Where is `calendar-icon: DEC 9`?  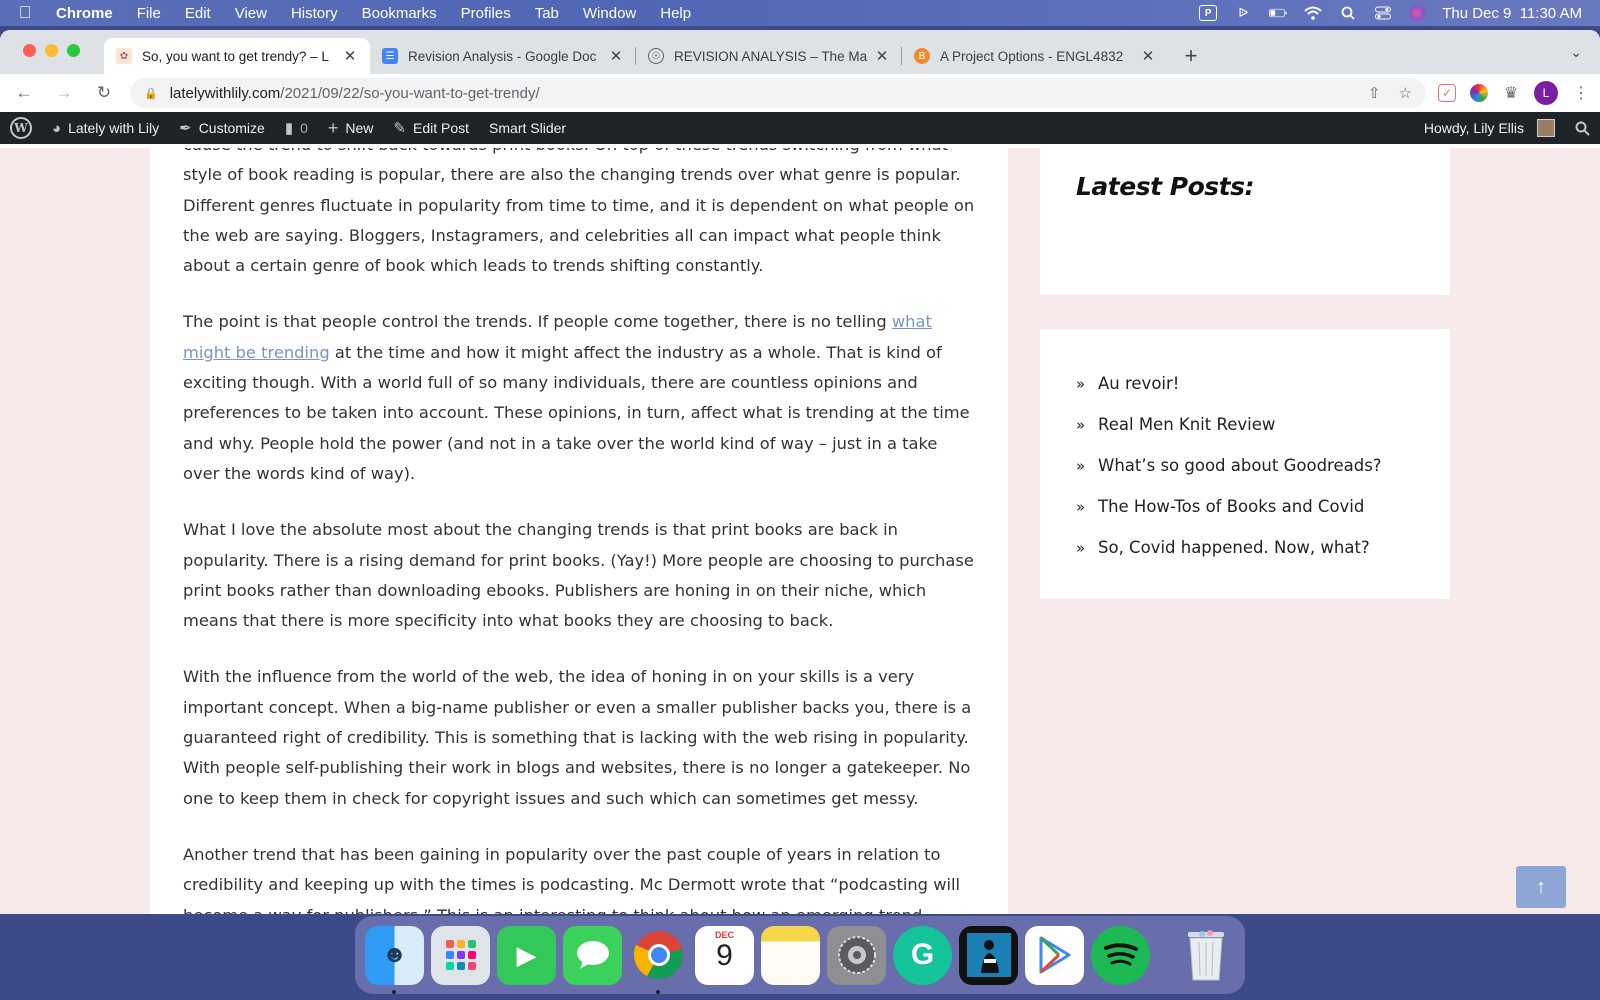
calendar-icon: DEC 9 is located at coordinates (724, 955).